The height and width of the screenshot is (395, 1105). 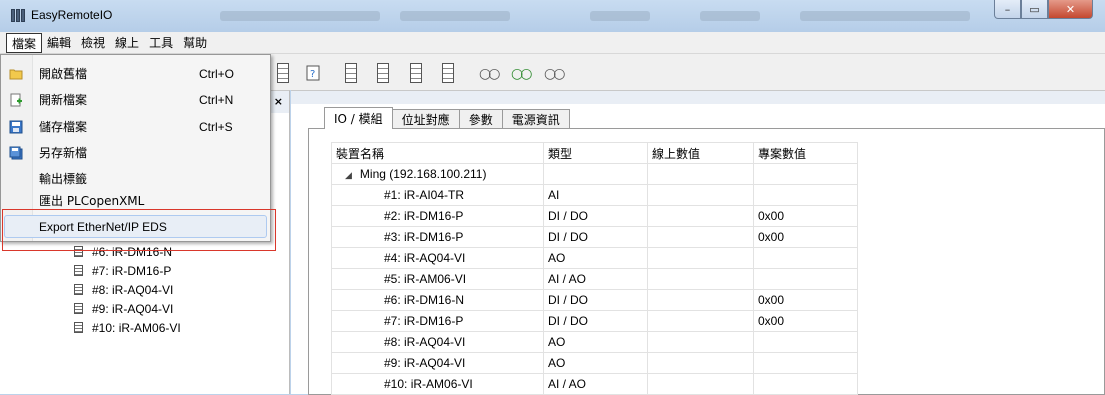 What do you see at coordinates (123, 289) in the screenshot?
I see `tree-item: #8: iR-AQ04-VI` at bounding box center [123, 289].